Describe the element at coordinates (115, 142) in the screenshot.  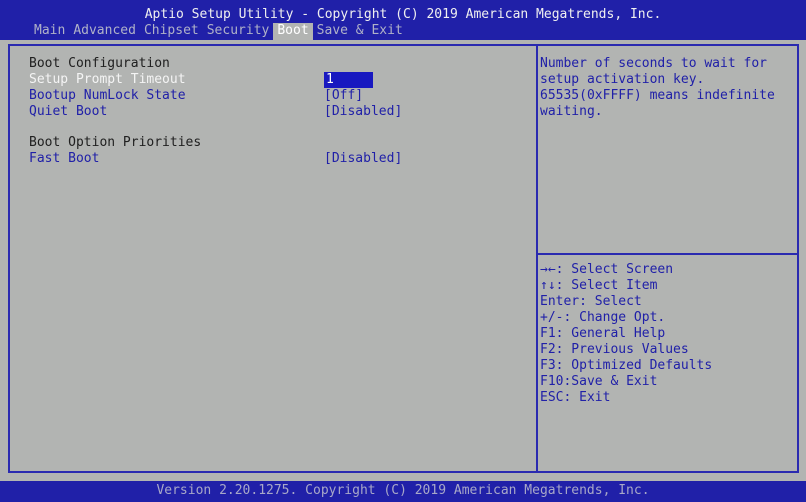
I see `section-boot-option-priorities: Boot Option Priorities` at that location.